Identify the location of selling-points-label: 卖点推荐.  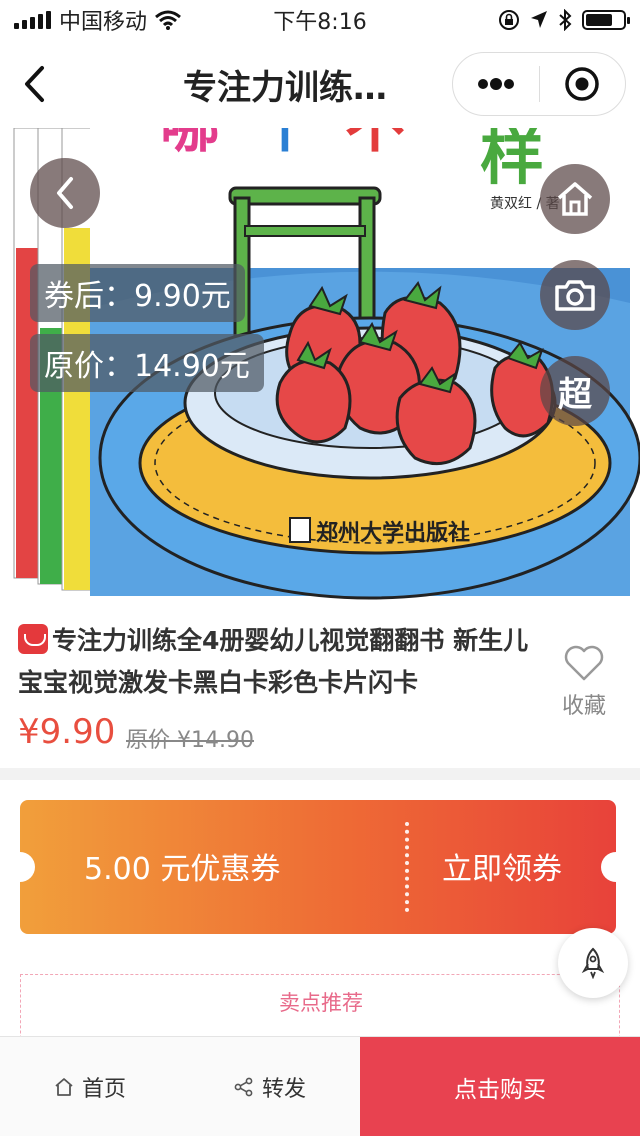
(321, 1003).